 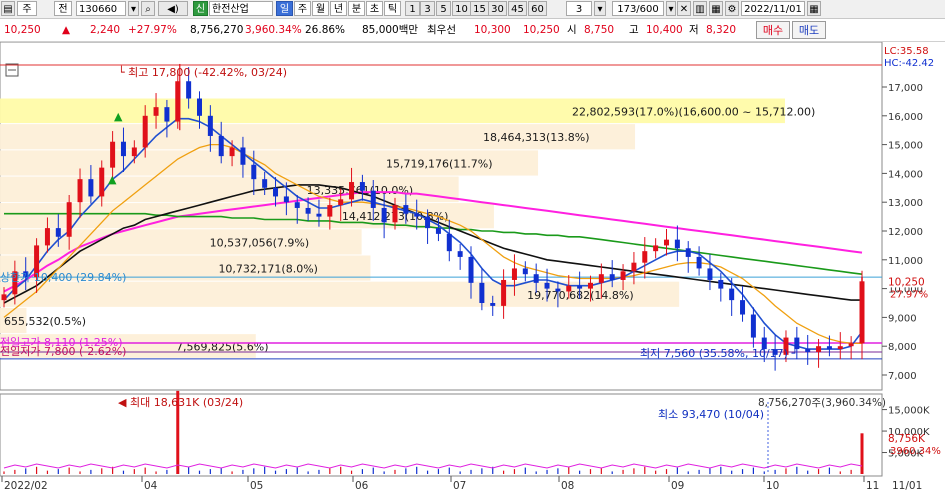 What do you see at coordinates (905, 174) in the screenshot?
I see `price-tick-label: 14,000` at bounding box center [905, 174].